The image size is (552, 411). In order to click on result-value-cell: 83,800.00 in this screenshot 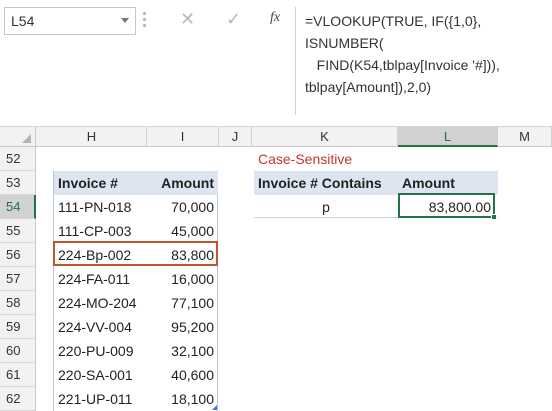, I will do `click(446, 207)`.